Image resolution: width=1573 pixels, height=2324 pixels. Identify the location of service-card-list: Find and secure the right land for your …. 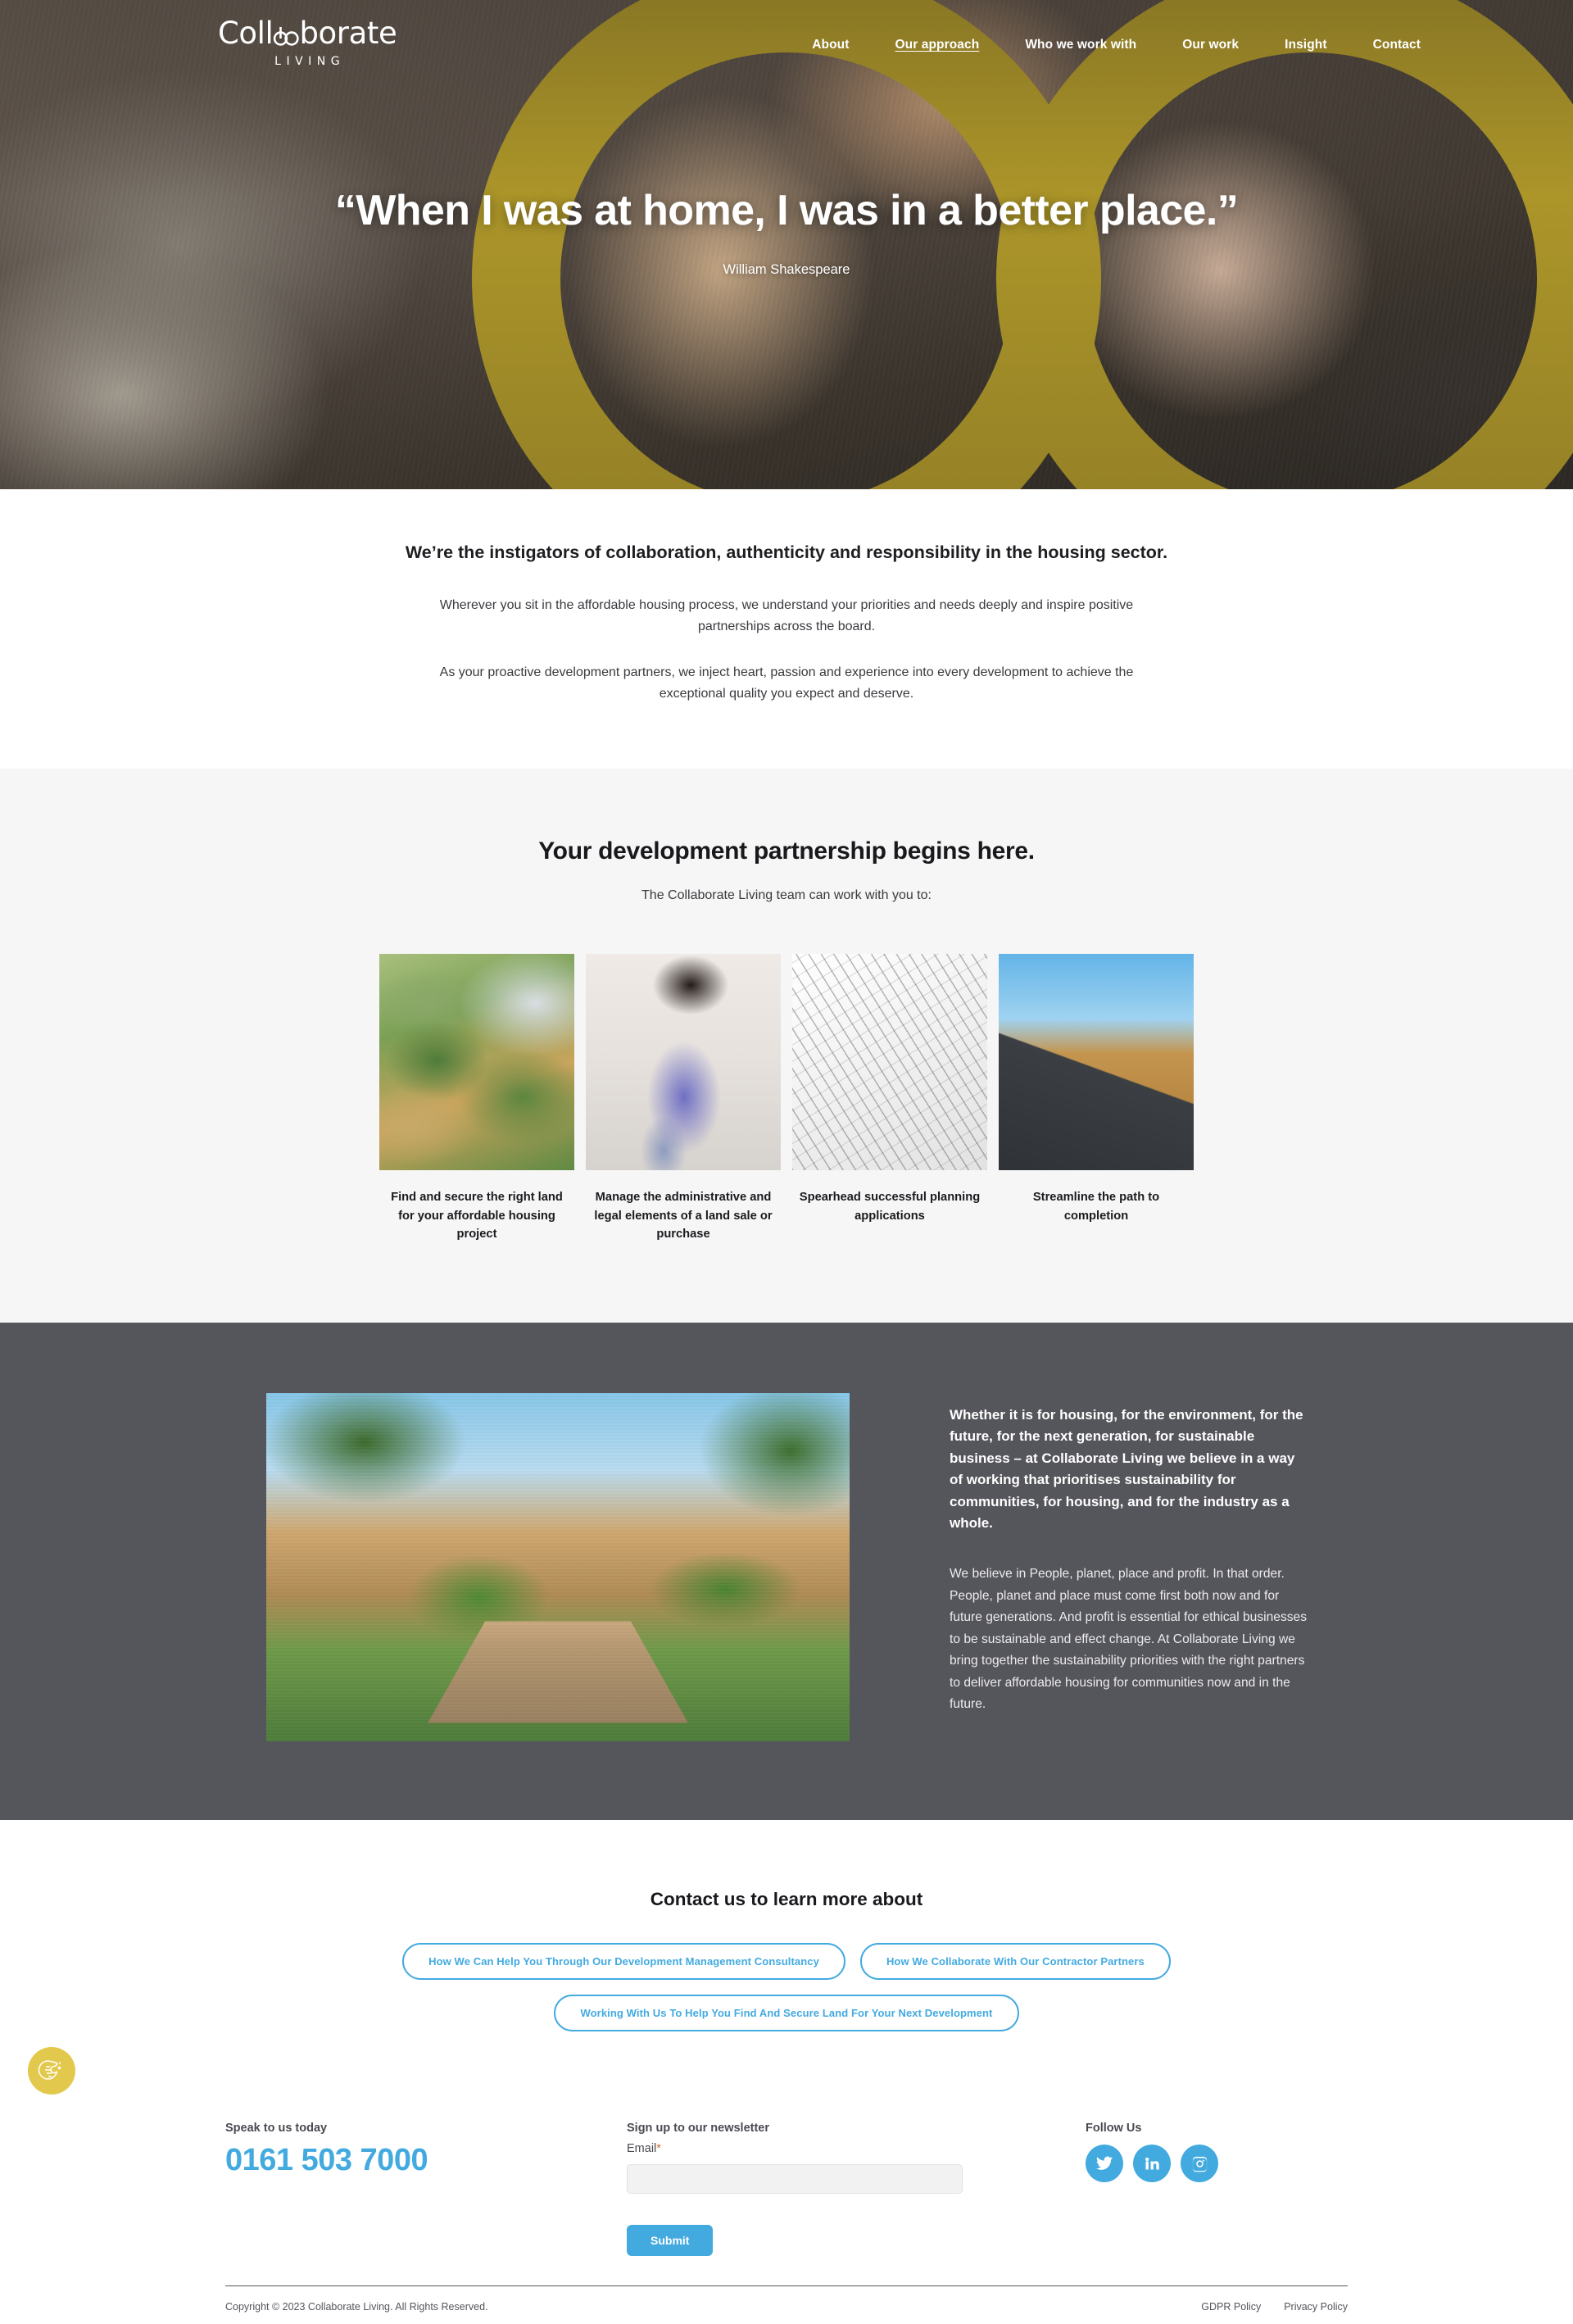
(786, 1098).